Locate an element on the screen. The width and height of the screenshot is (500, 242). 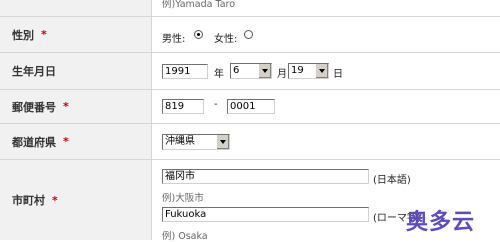
postal-row: 郵便番号 * 819 - 0001 is located at coordinates (250, 107).